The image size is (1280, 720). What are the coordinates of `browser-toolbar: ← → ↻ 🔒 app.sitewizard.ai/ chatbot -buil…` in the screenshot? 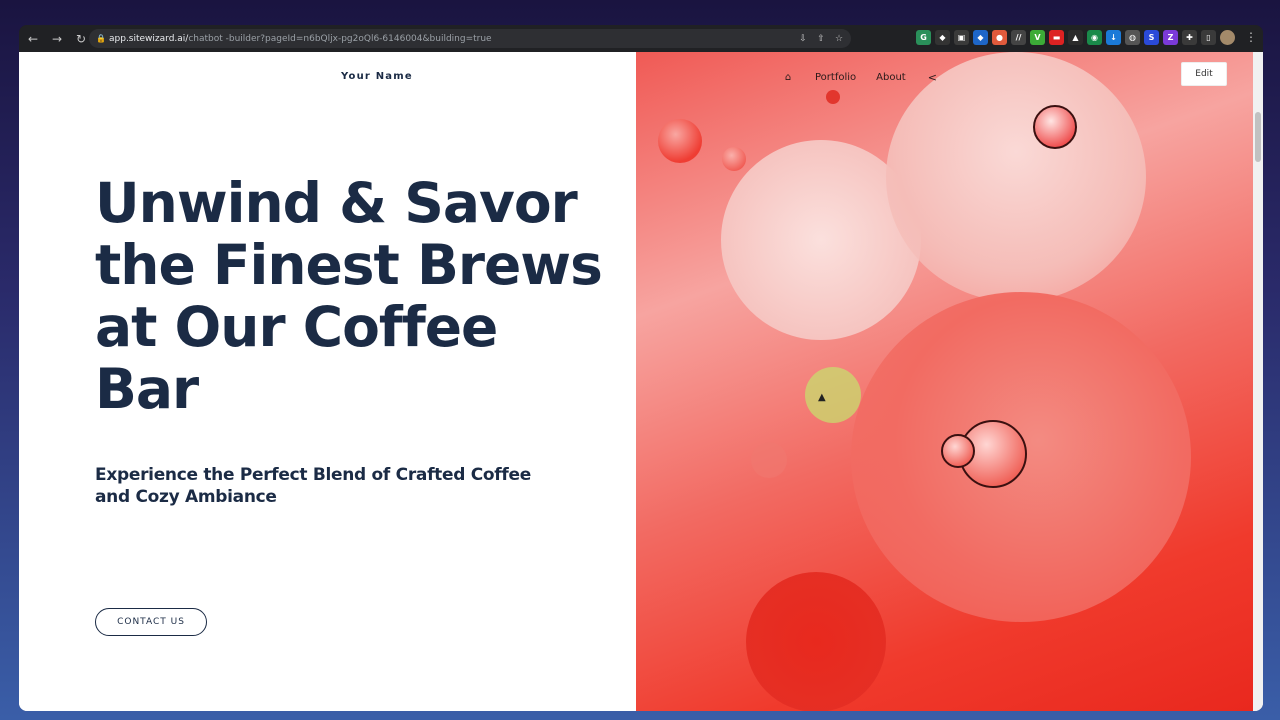 It's located at (641, 38).